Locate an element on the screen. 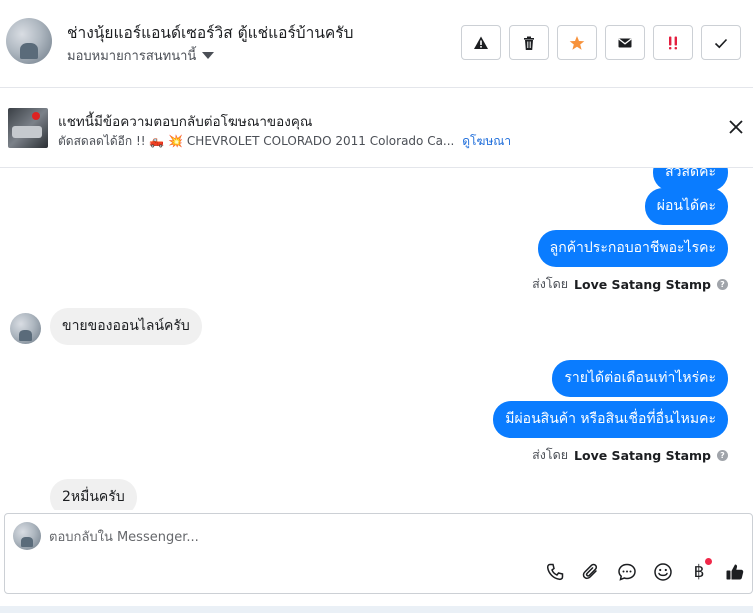 This screenshot has width=753, height=613. phone-icon is located at coordinates (555, 572).